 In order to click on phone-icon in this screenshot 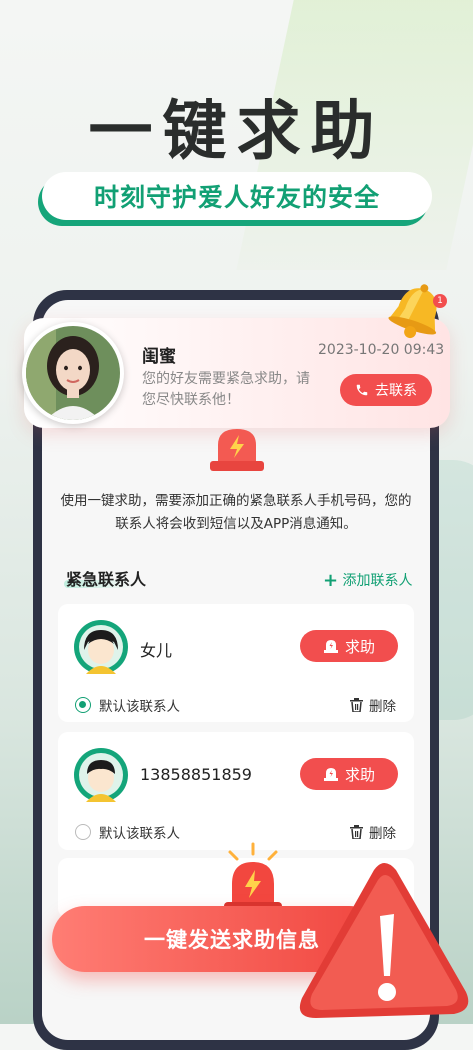, I will do `click(362, 390)`.